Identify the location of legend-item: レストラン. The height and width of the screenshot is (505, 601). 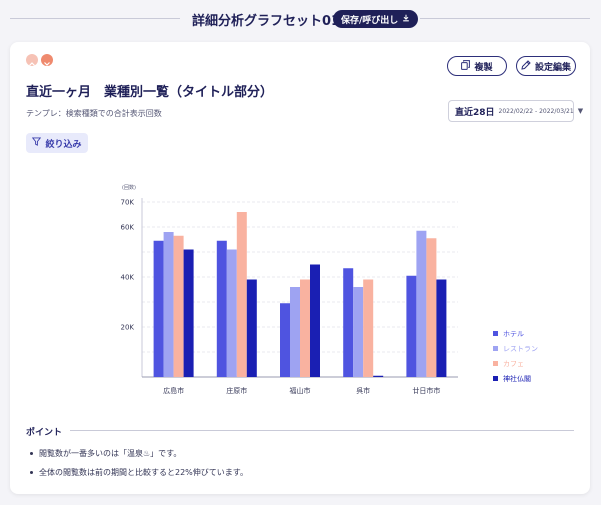
(515, 348).